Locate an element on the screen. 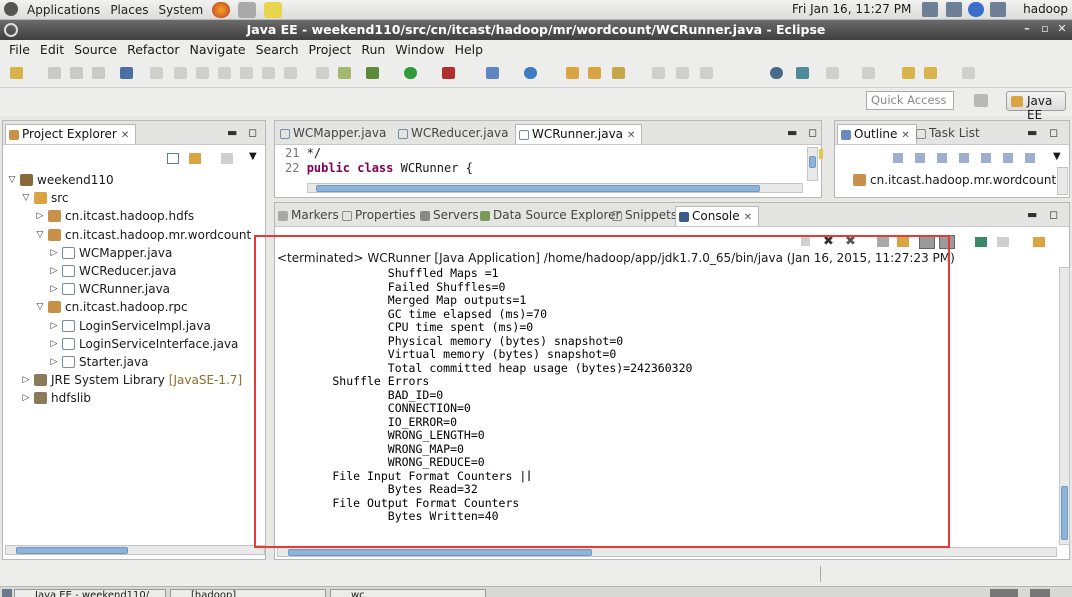  bluetooth-icon is located at coordinates (976, 9).